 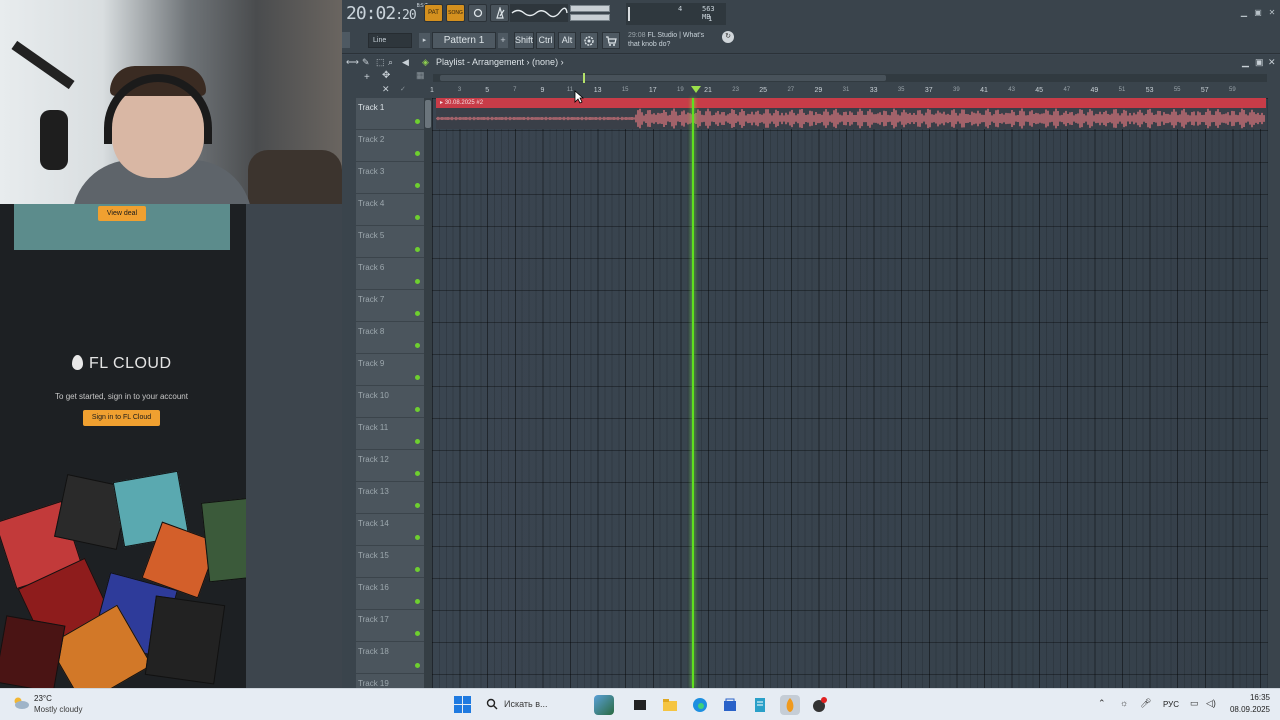 What do you see at coordinates (386, 89) in the screenshot?
I see `delete-icon: ✕` at bounding box center [386, 89].